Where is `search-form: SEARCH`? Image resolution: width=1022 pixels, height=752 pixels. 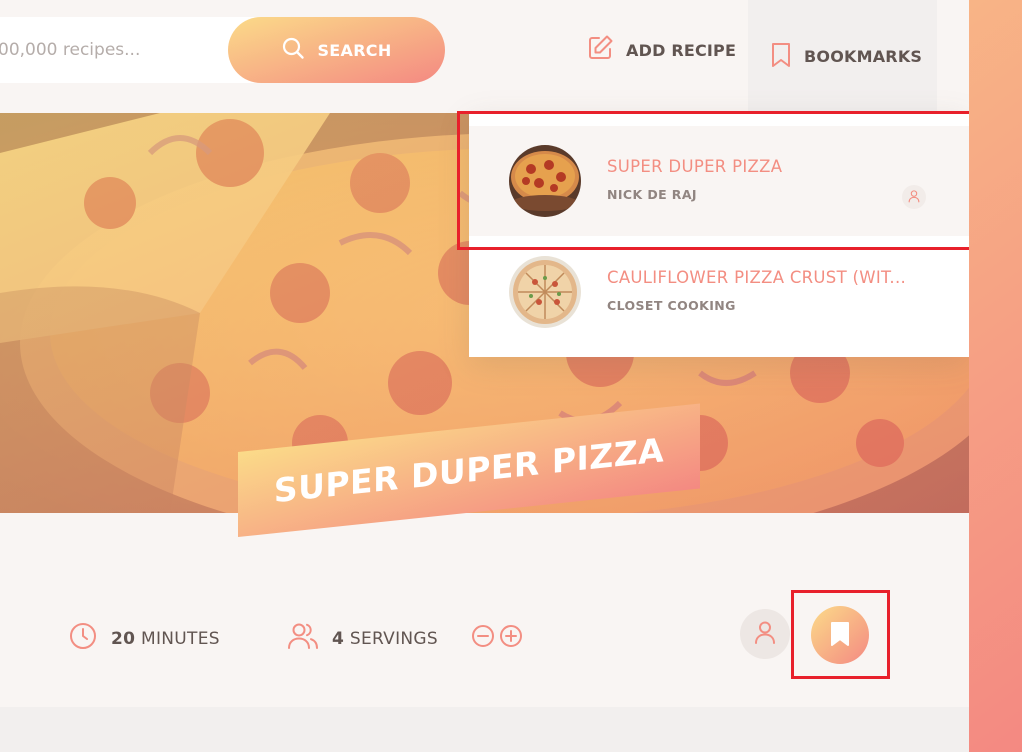
search-form: SEARCH is located at coordinates (222, 50).